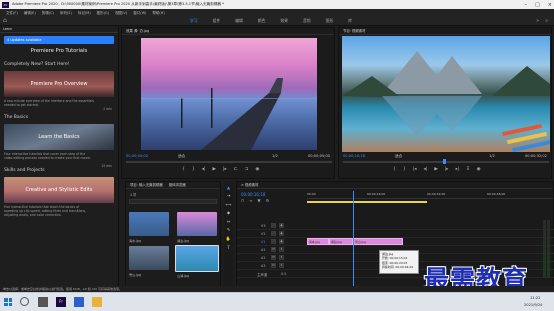 The height and width of the screenshot is (311, 554). Describe the element at coordinates (341, 241) in the screenshot. I see `timeline-clip: 湖泊.jpg` at that location.